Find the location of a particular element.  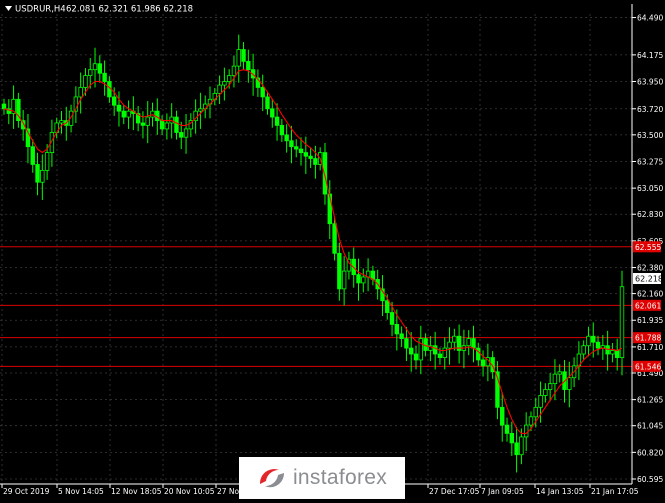

y-tick-label: 63.720 is located at coordinates (650, 109).